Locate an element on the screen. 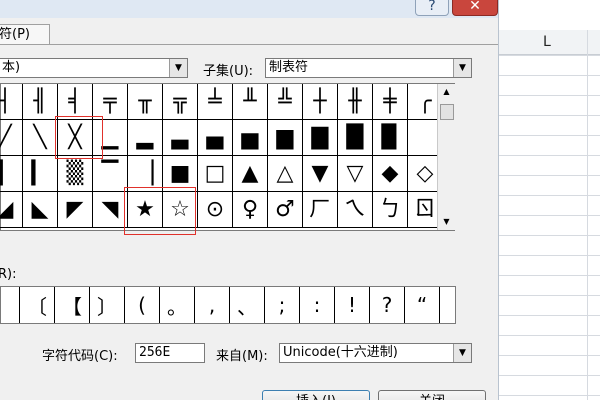  recent-symbols-row: 〔【〕(。,、;:!? “ is located at coordinates (228, 305).